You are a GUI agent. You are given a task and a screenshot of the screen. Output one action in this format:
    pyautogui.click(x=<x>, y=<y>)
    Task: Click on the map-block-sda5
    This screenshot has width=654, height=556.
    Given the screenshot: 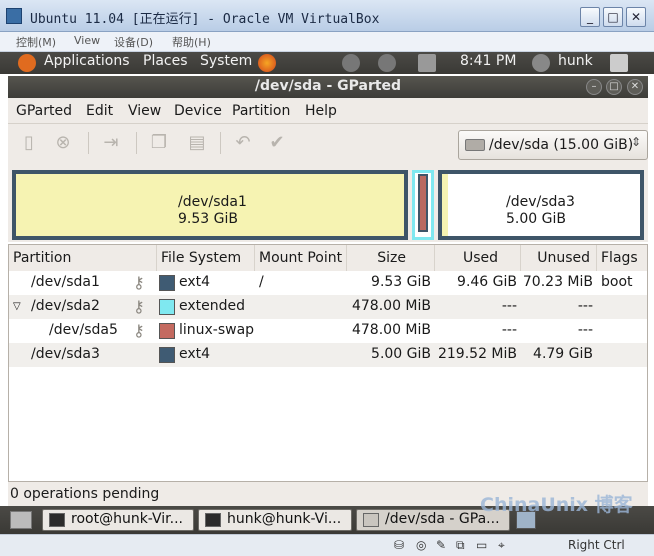 What is the action you would take?
    pyautogui.click(x=423, y=203)
    